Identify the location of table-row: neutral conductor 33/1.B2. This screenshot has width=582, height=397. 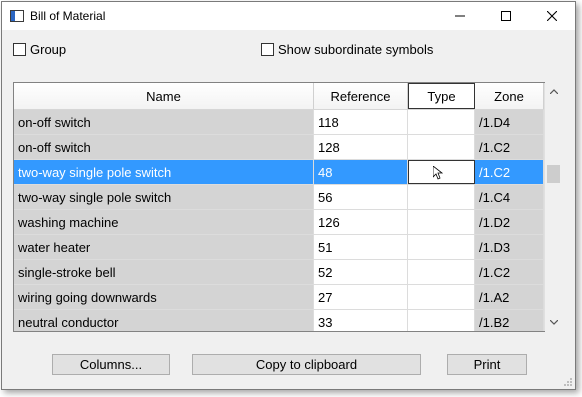
(279, 320).